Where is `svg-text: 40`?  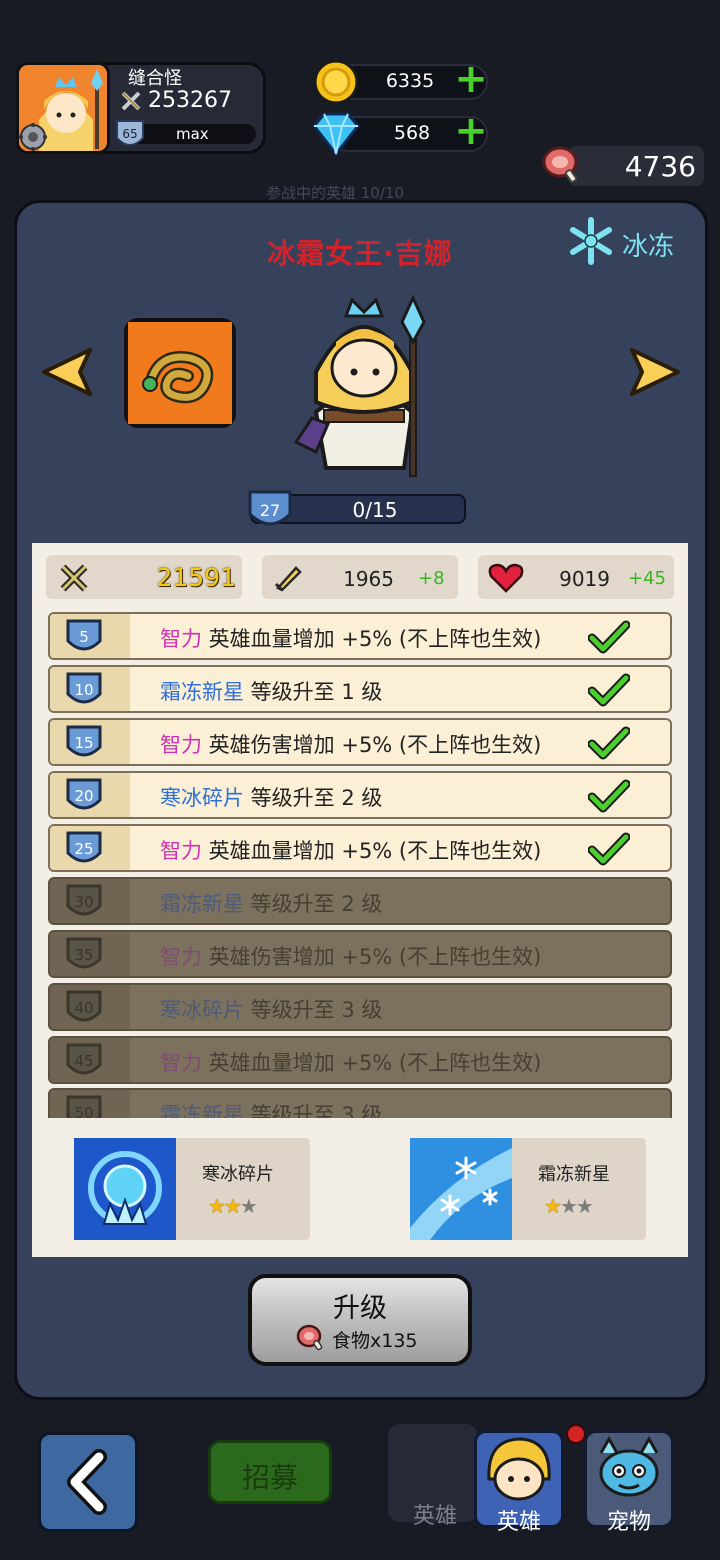 svg-text: 40 is located at coordinates (83, 1008).